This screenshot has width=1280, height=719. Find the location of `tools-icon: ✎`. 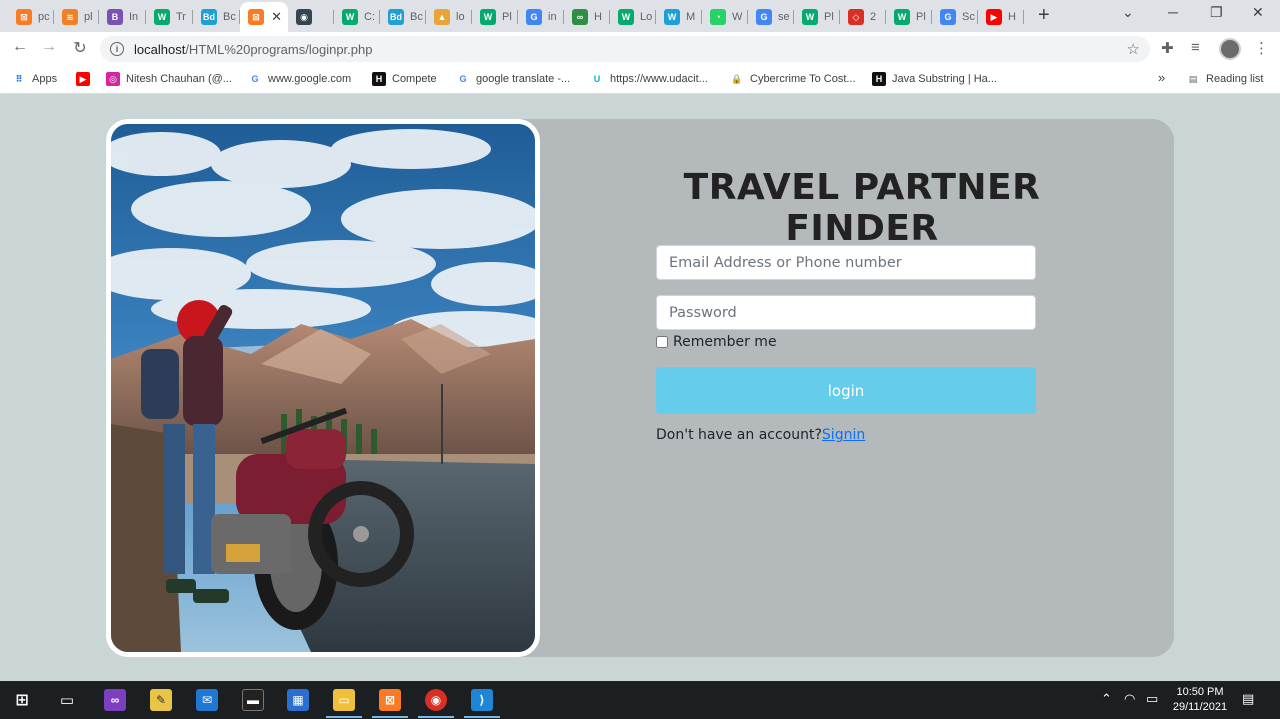

tools-icon: ✎ is located at coordinates (161, 700).